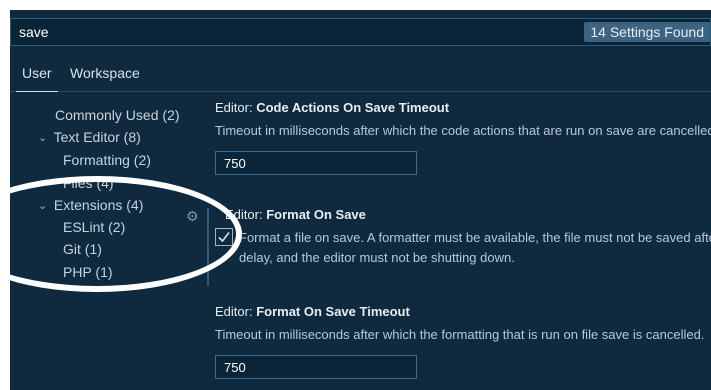 Image resolution: width=711 pixels, height=390 pixels. What do you see at coordinates (316, 214) in the screenshot?
I see `setting-name: Format On Save` at bounding box center [316, 214].